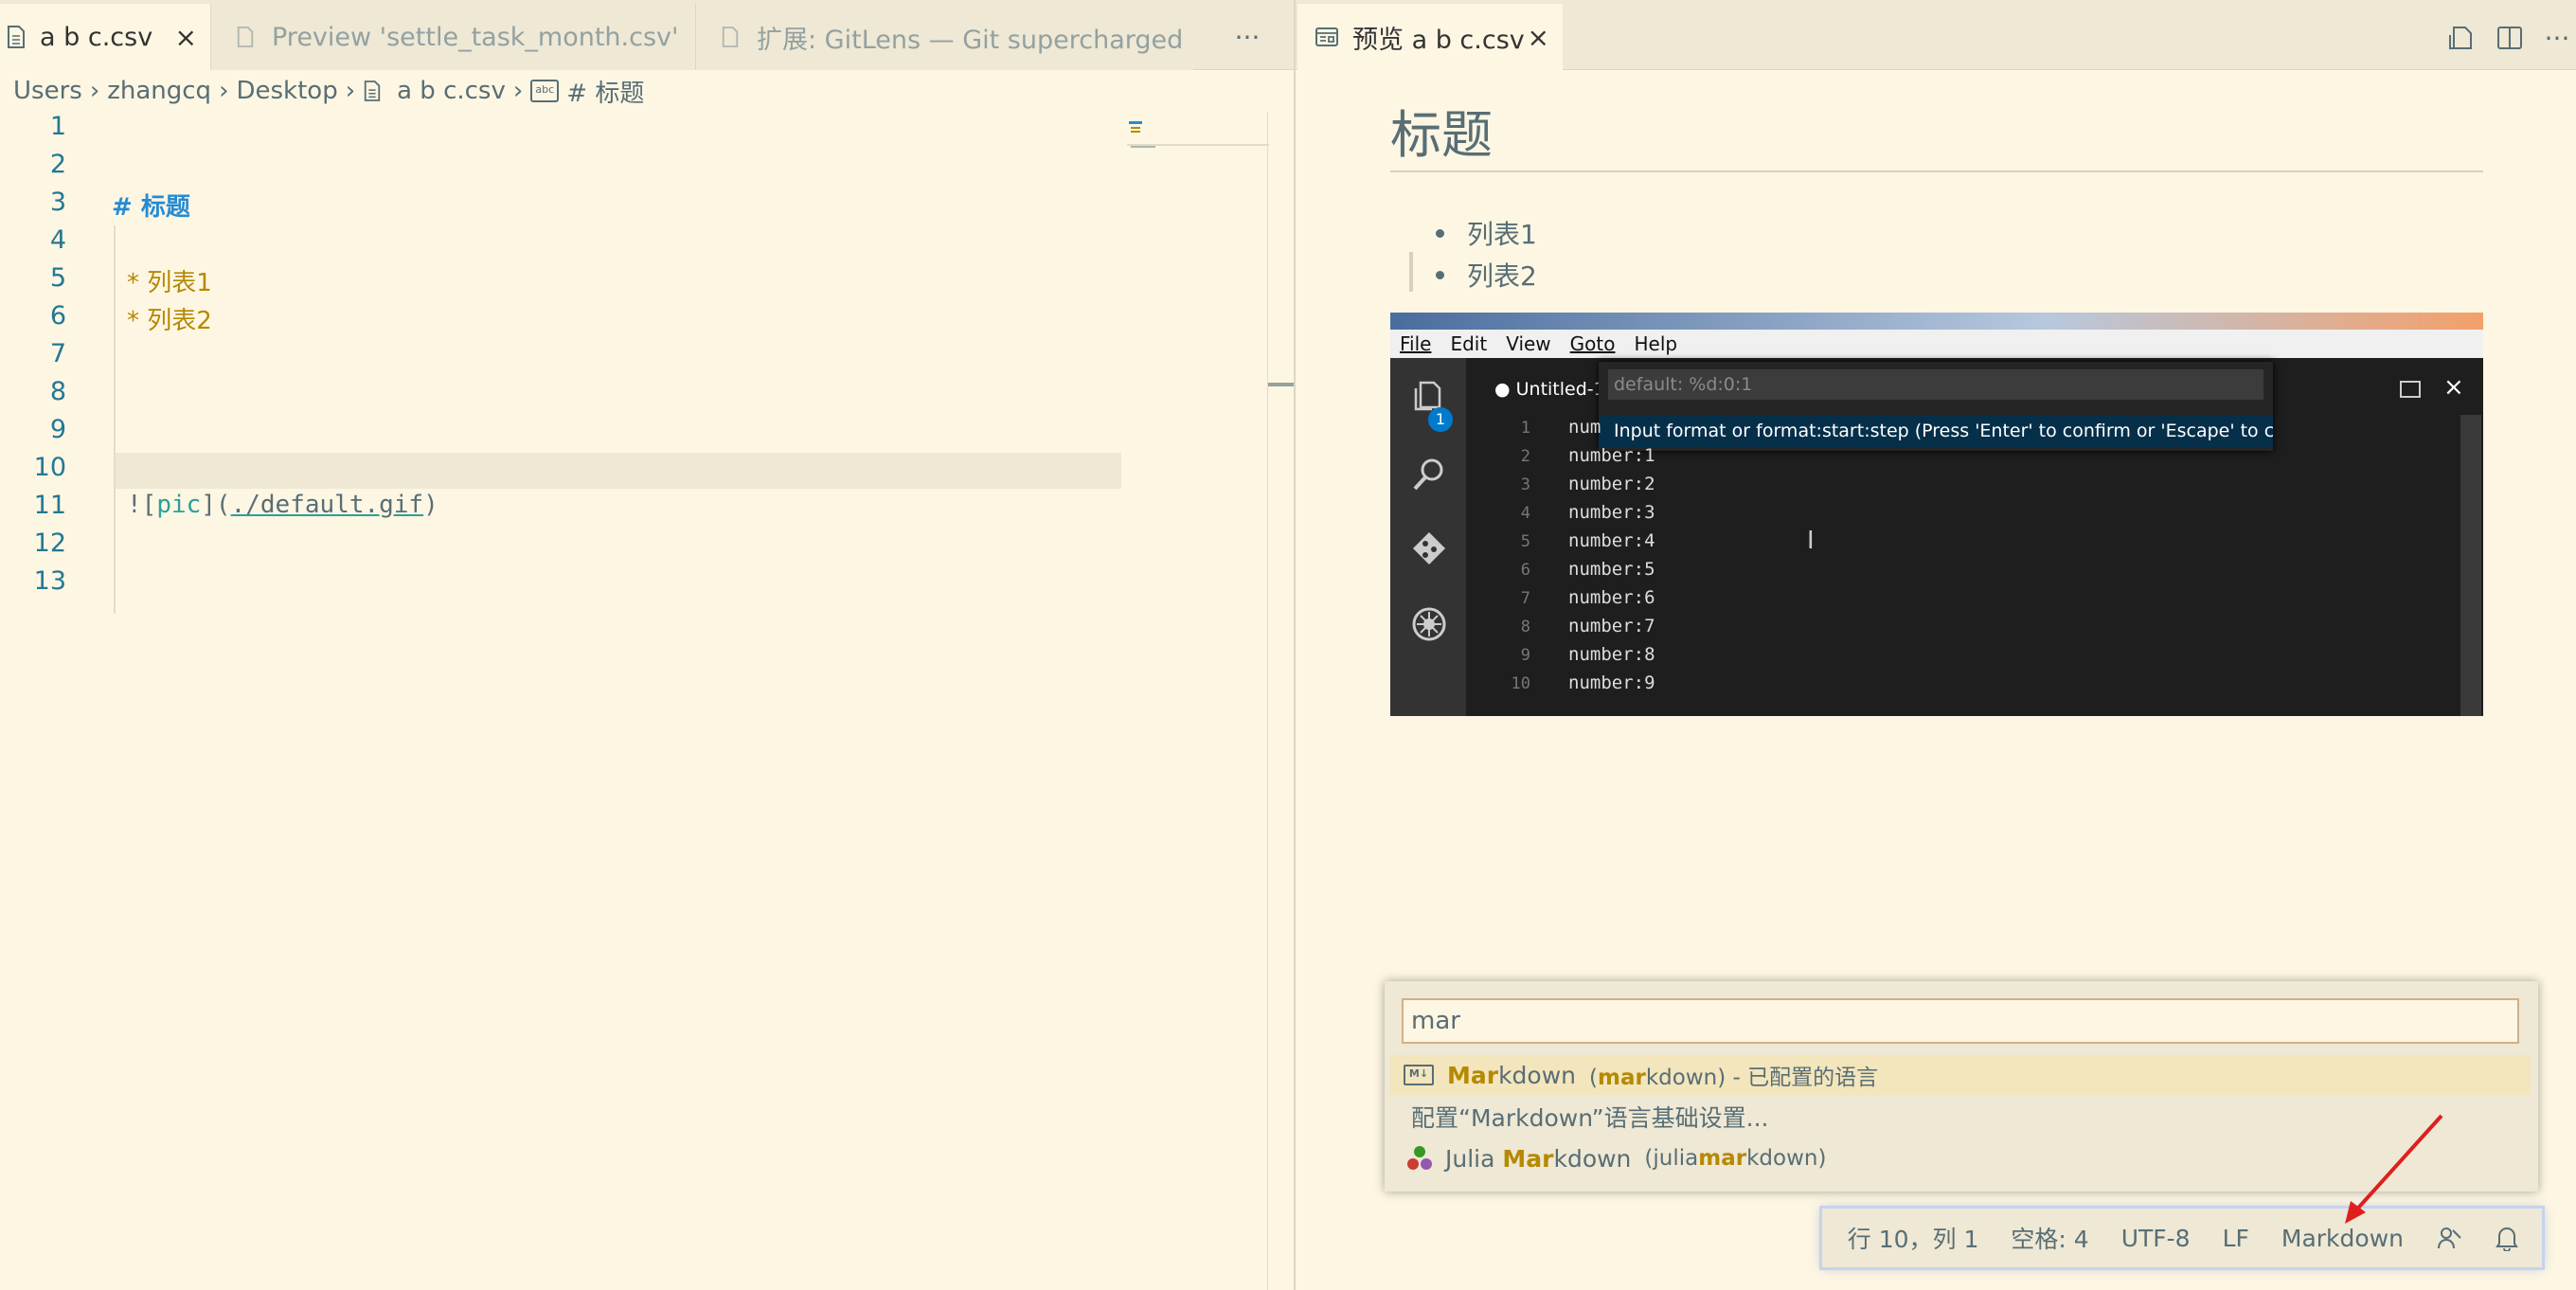 The height and width of the screenshot is (1290, 2576). Describe the element at coordinates (605, 92) in the screenshot. I see `breadcrumb-item: # 标题` at that location.